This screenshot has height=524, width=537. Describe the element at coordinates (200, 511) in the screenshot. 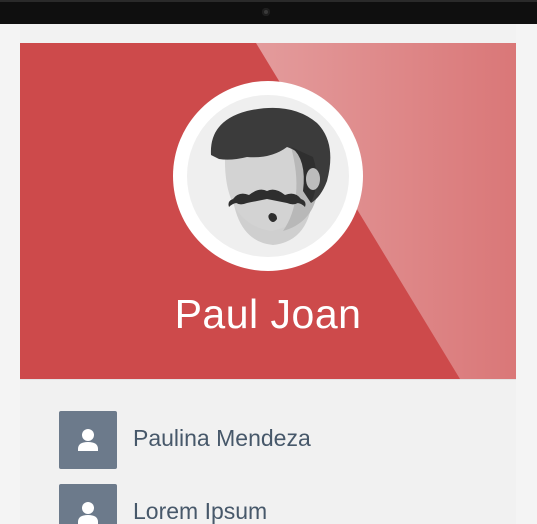

I see `list-item-label: Lorem Ipsum` at that location.